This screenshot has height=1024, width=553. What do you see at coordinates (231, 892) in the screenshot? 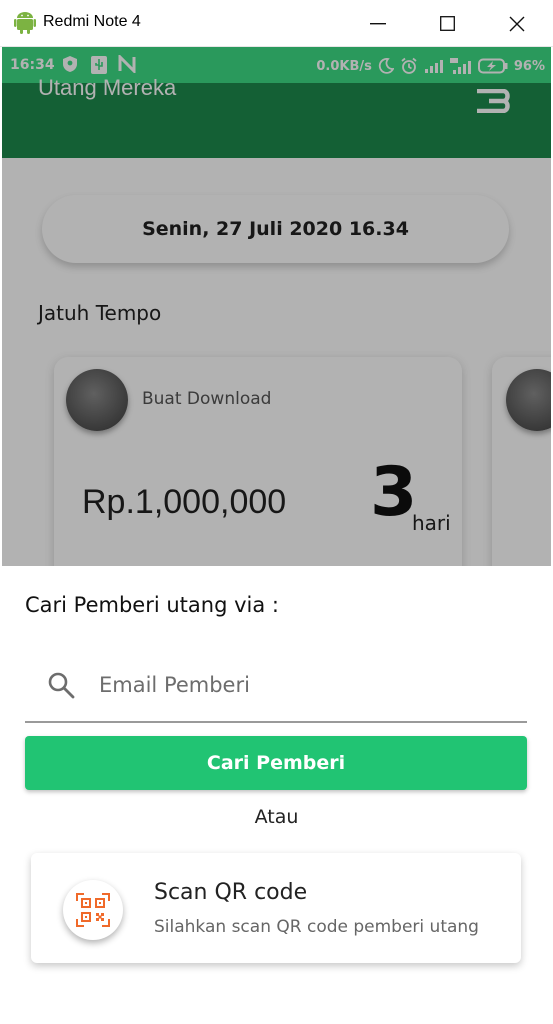
I see `qr-title: Scan QR code` at bounding box center [231, 892].